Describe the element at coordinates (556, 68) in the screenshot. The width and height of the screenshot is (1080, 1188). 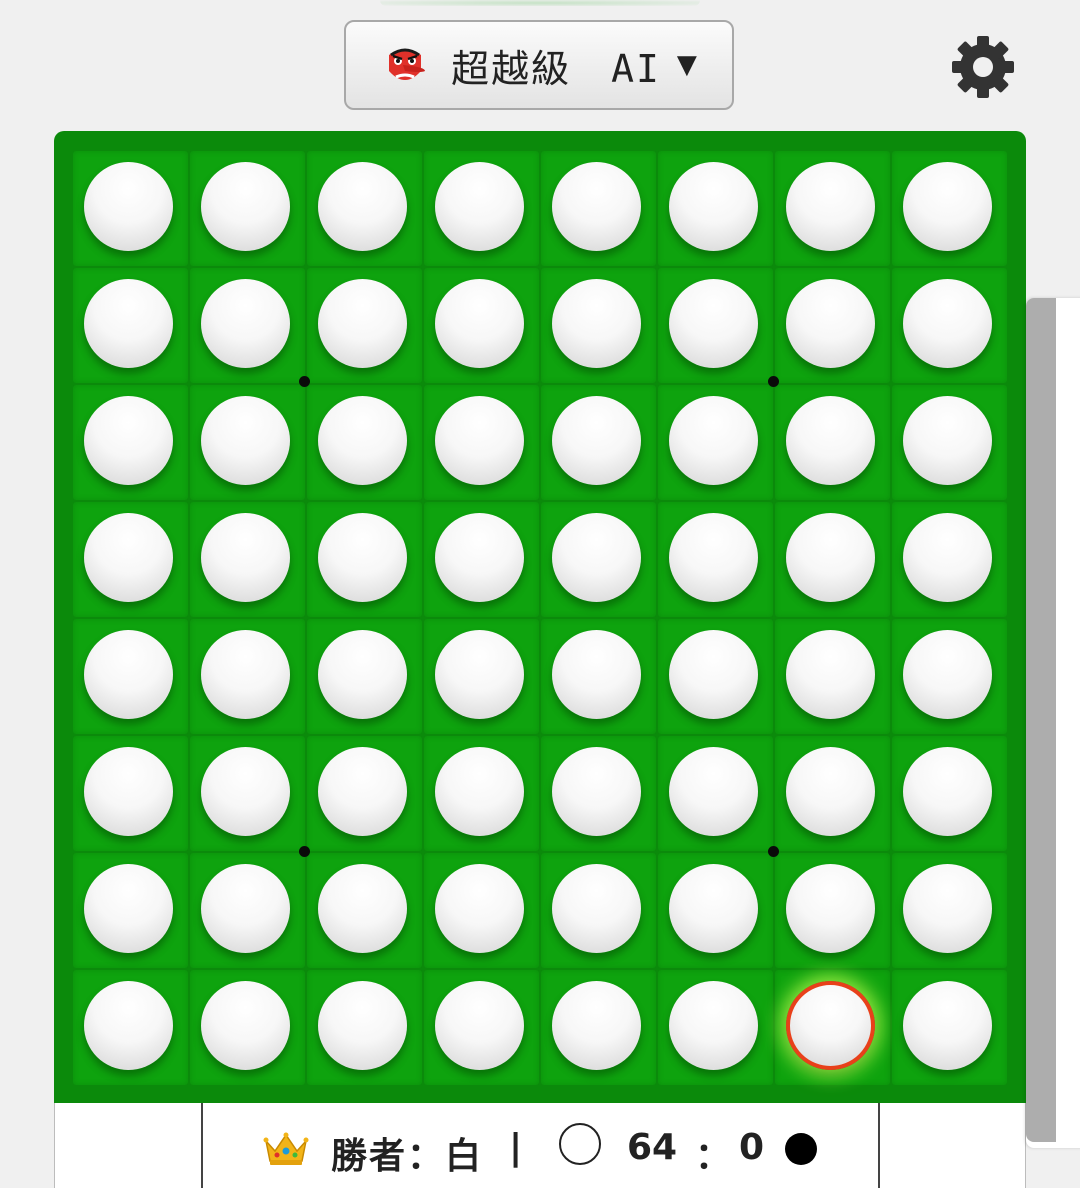
I see `ai-level-label: 超越級 AI` at that location.